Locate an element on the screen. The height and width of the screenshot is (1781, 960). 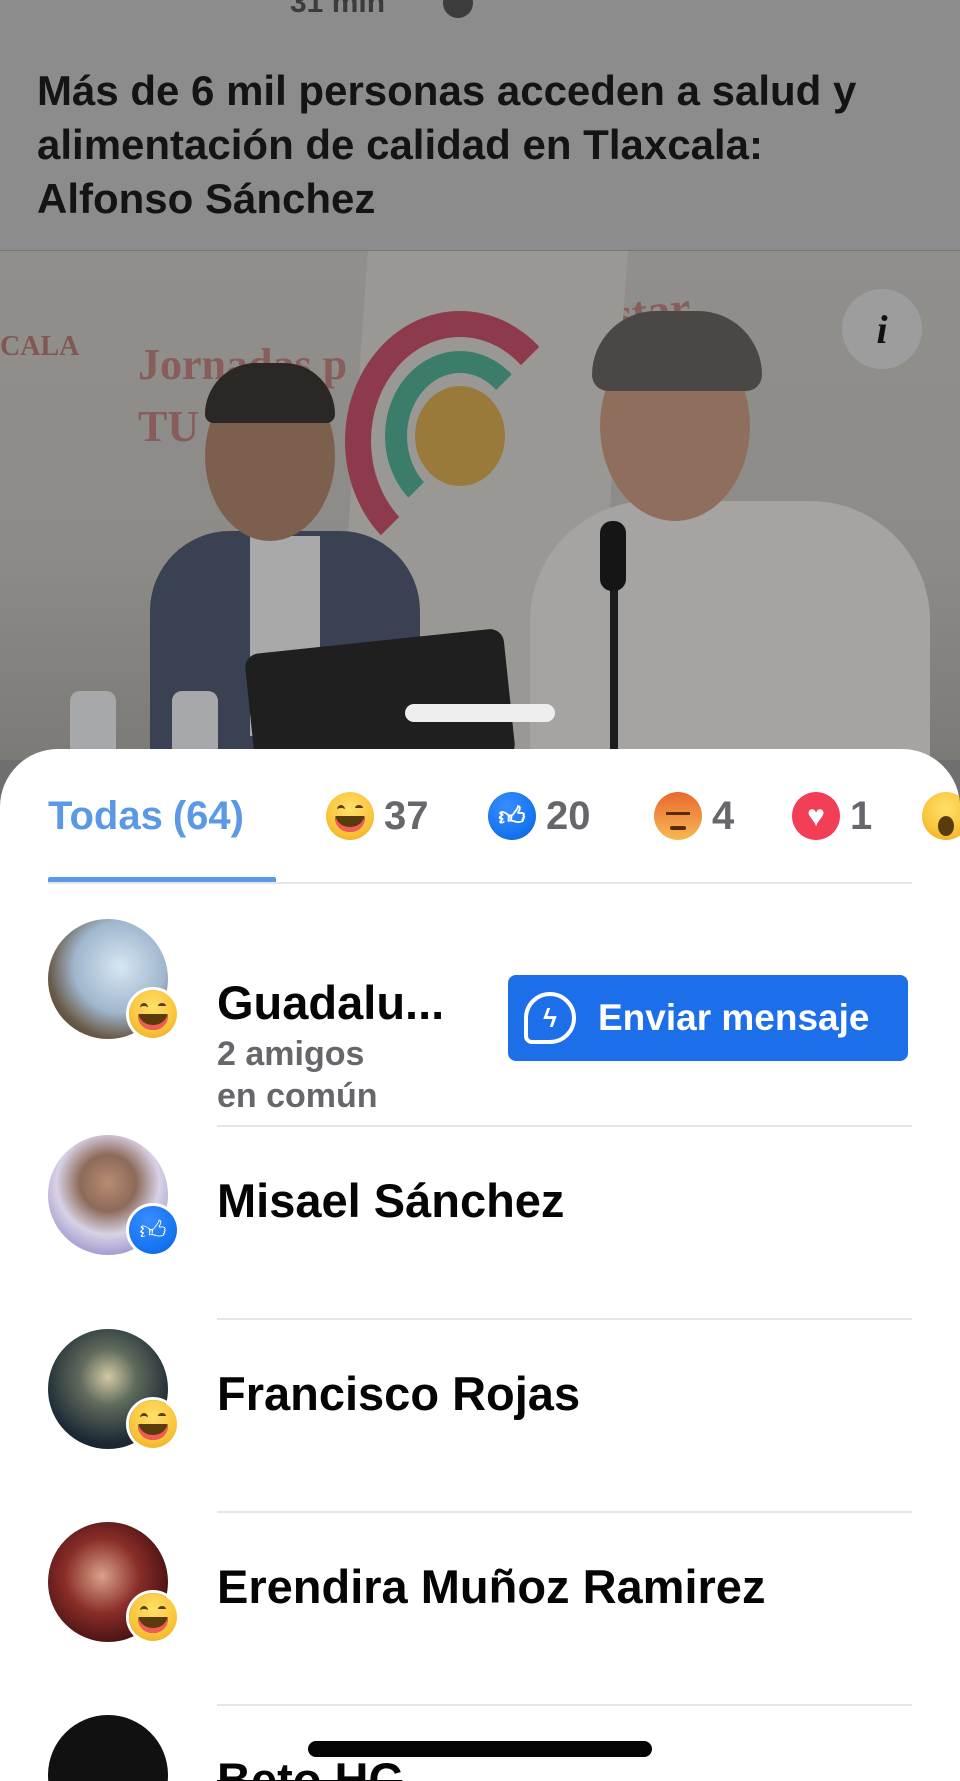
send-message-button: ϟ Enviar mensaje is located at coordinates (708, 1018).